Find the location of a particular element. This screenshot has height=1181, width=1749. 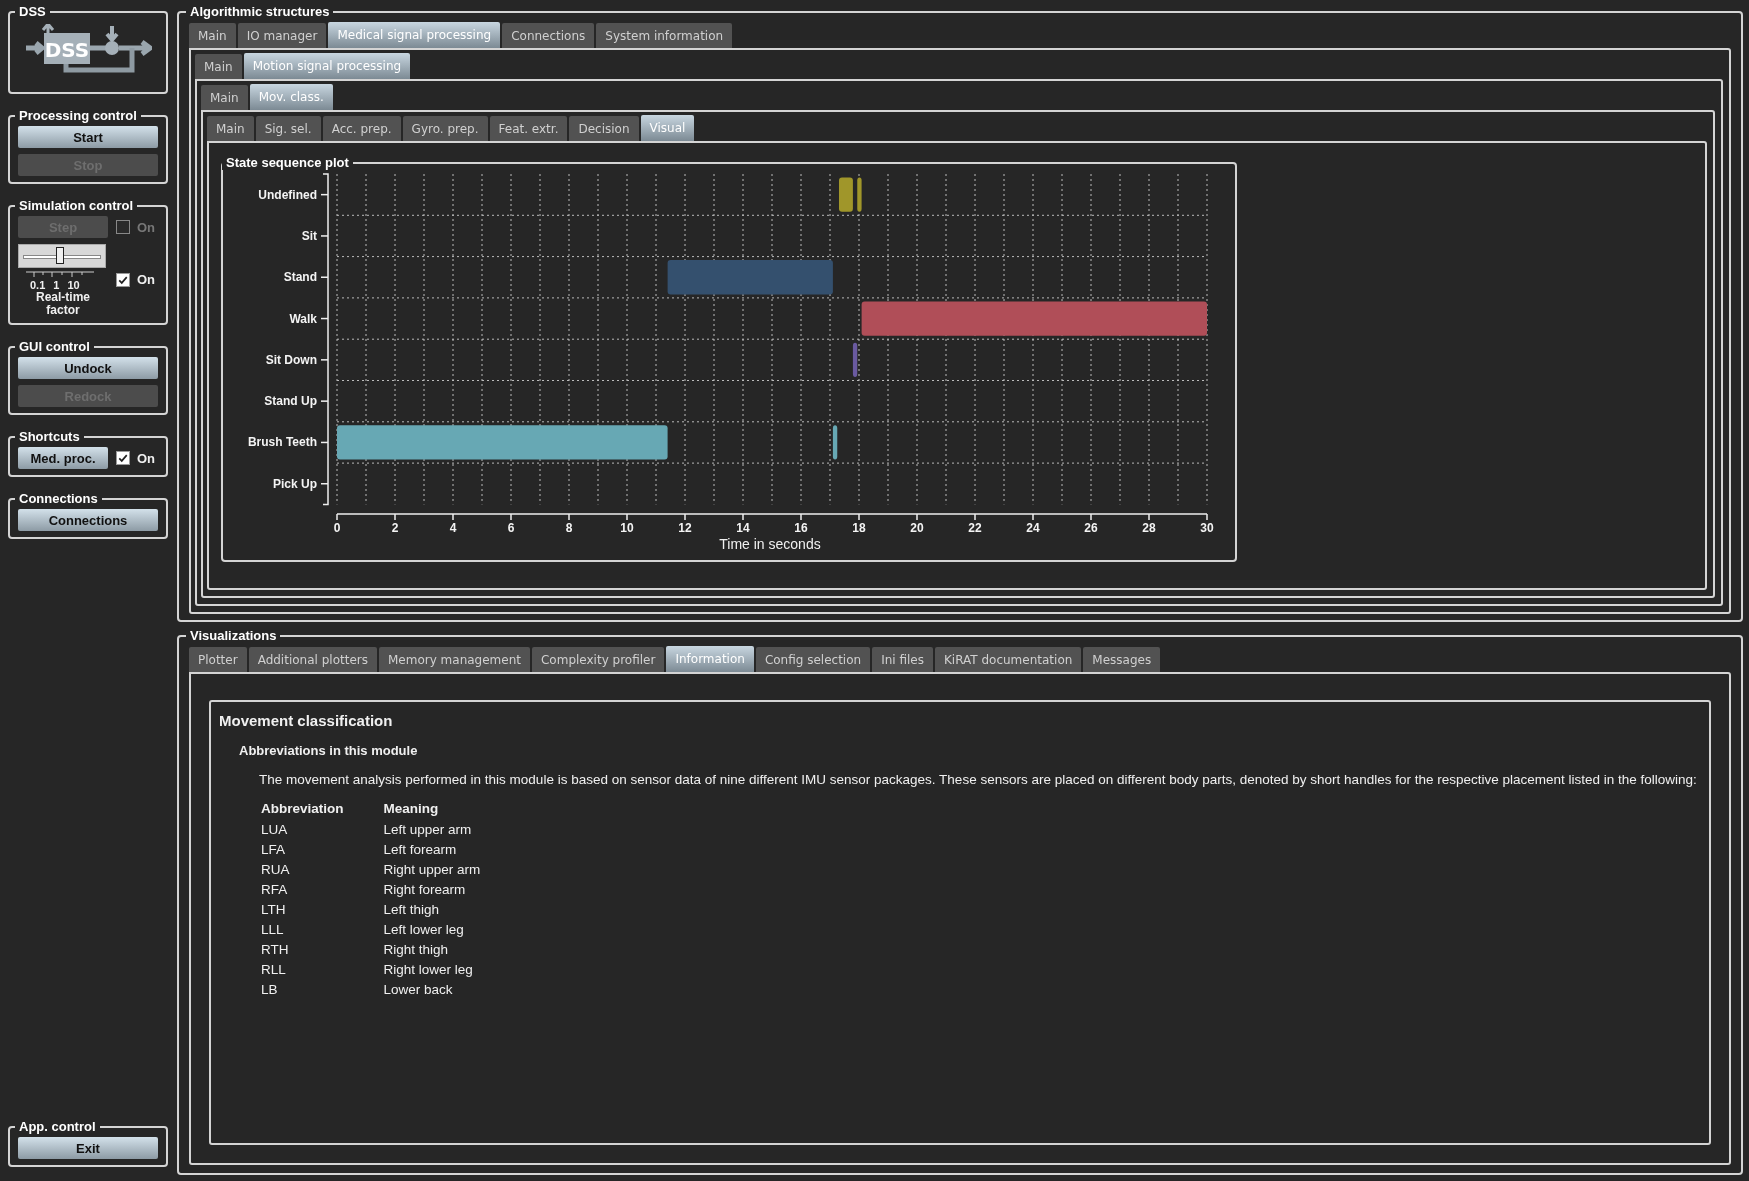

group-title: State sequence plot is located at coordinates (287, 162).